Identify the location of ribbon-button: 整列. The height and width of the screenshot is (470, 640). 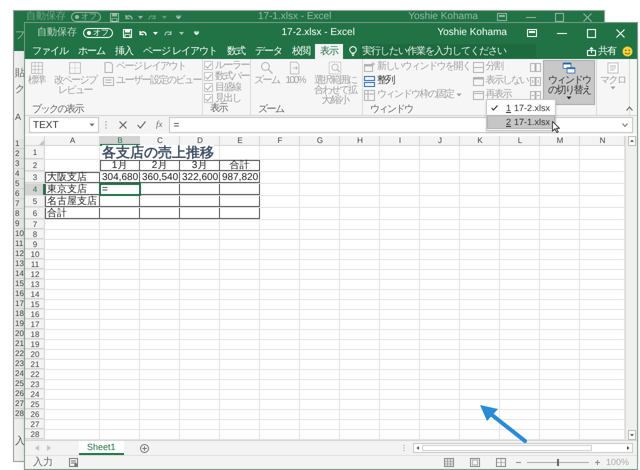
(417, 81).